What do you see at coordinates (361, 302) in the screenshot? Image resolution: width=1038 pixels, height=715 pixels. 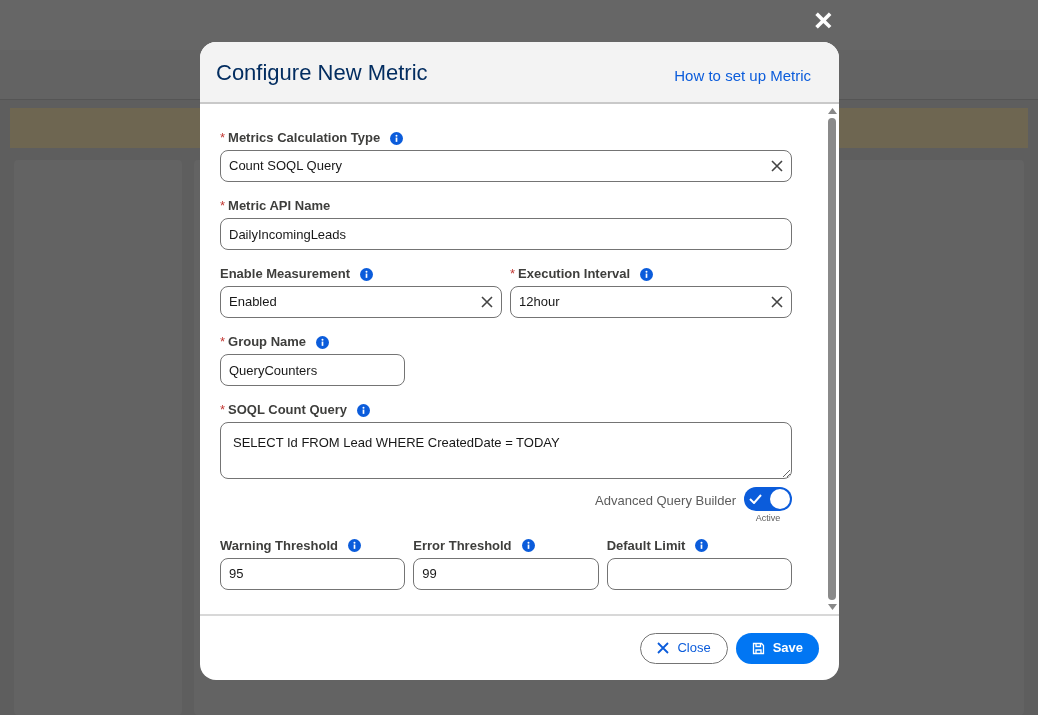 I see `combobox: Enabled` at bounding box center [361, 302].